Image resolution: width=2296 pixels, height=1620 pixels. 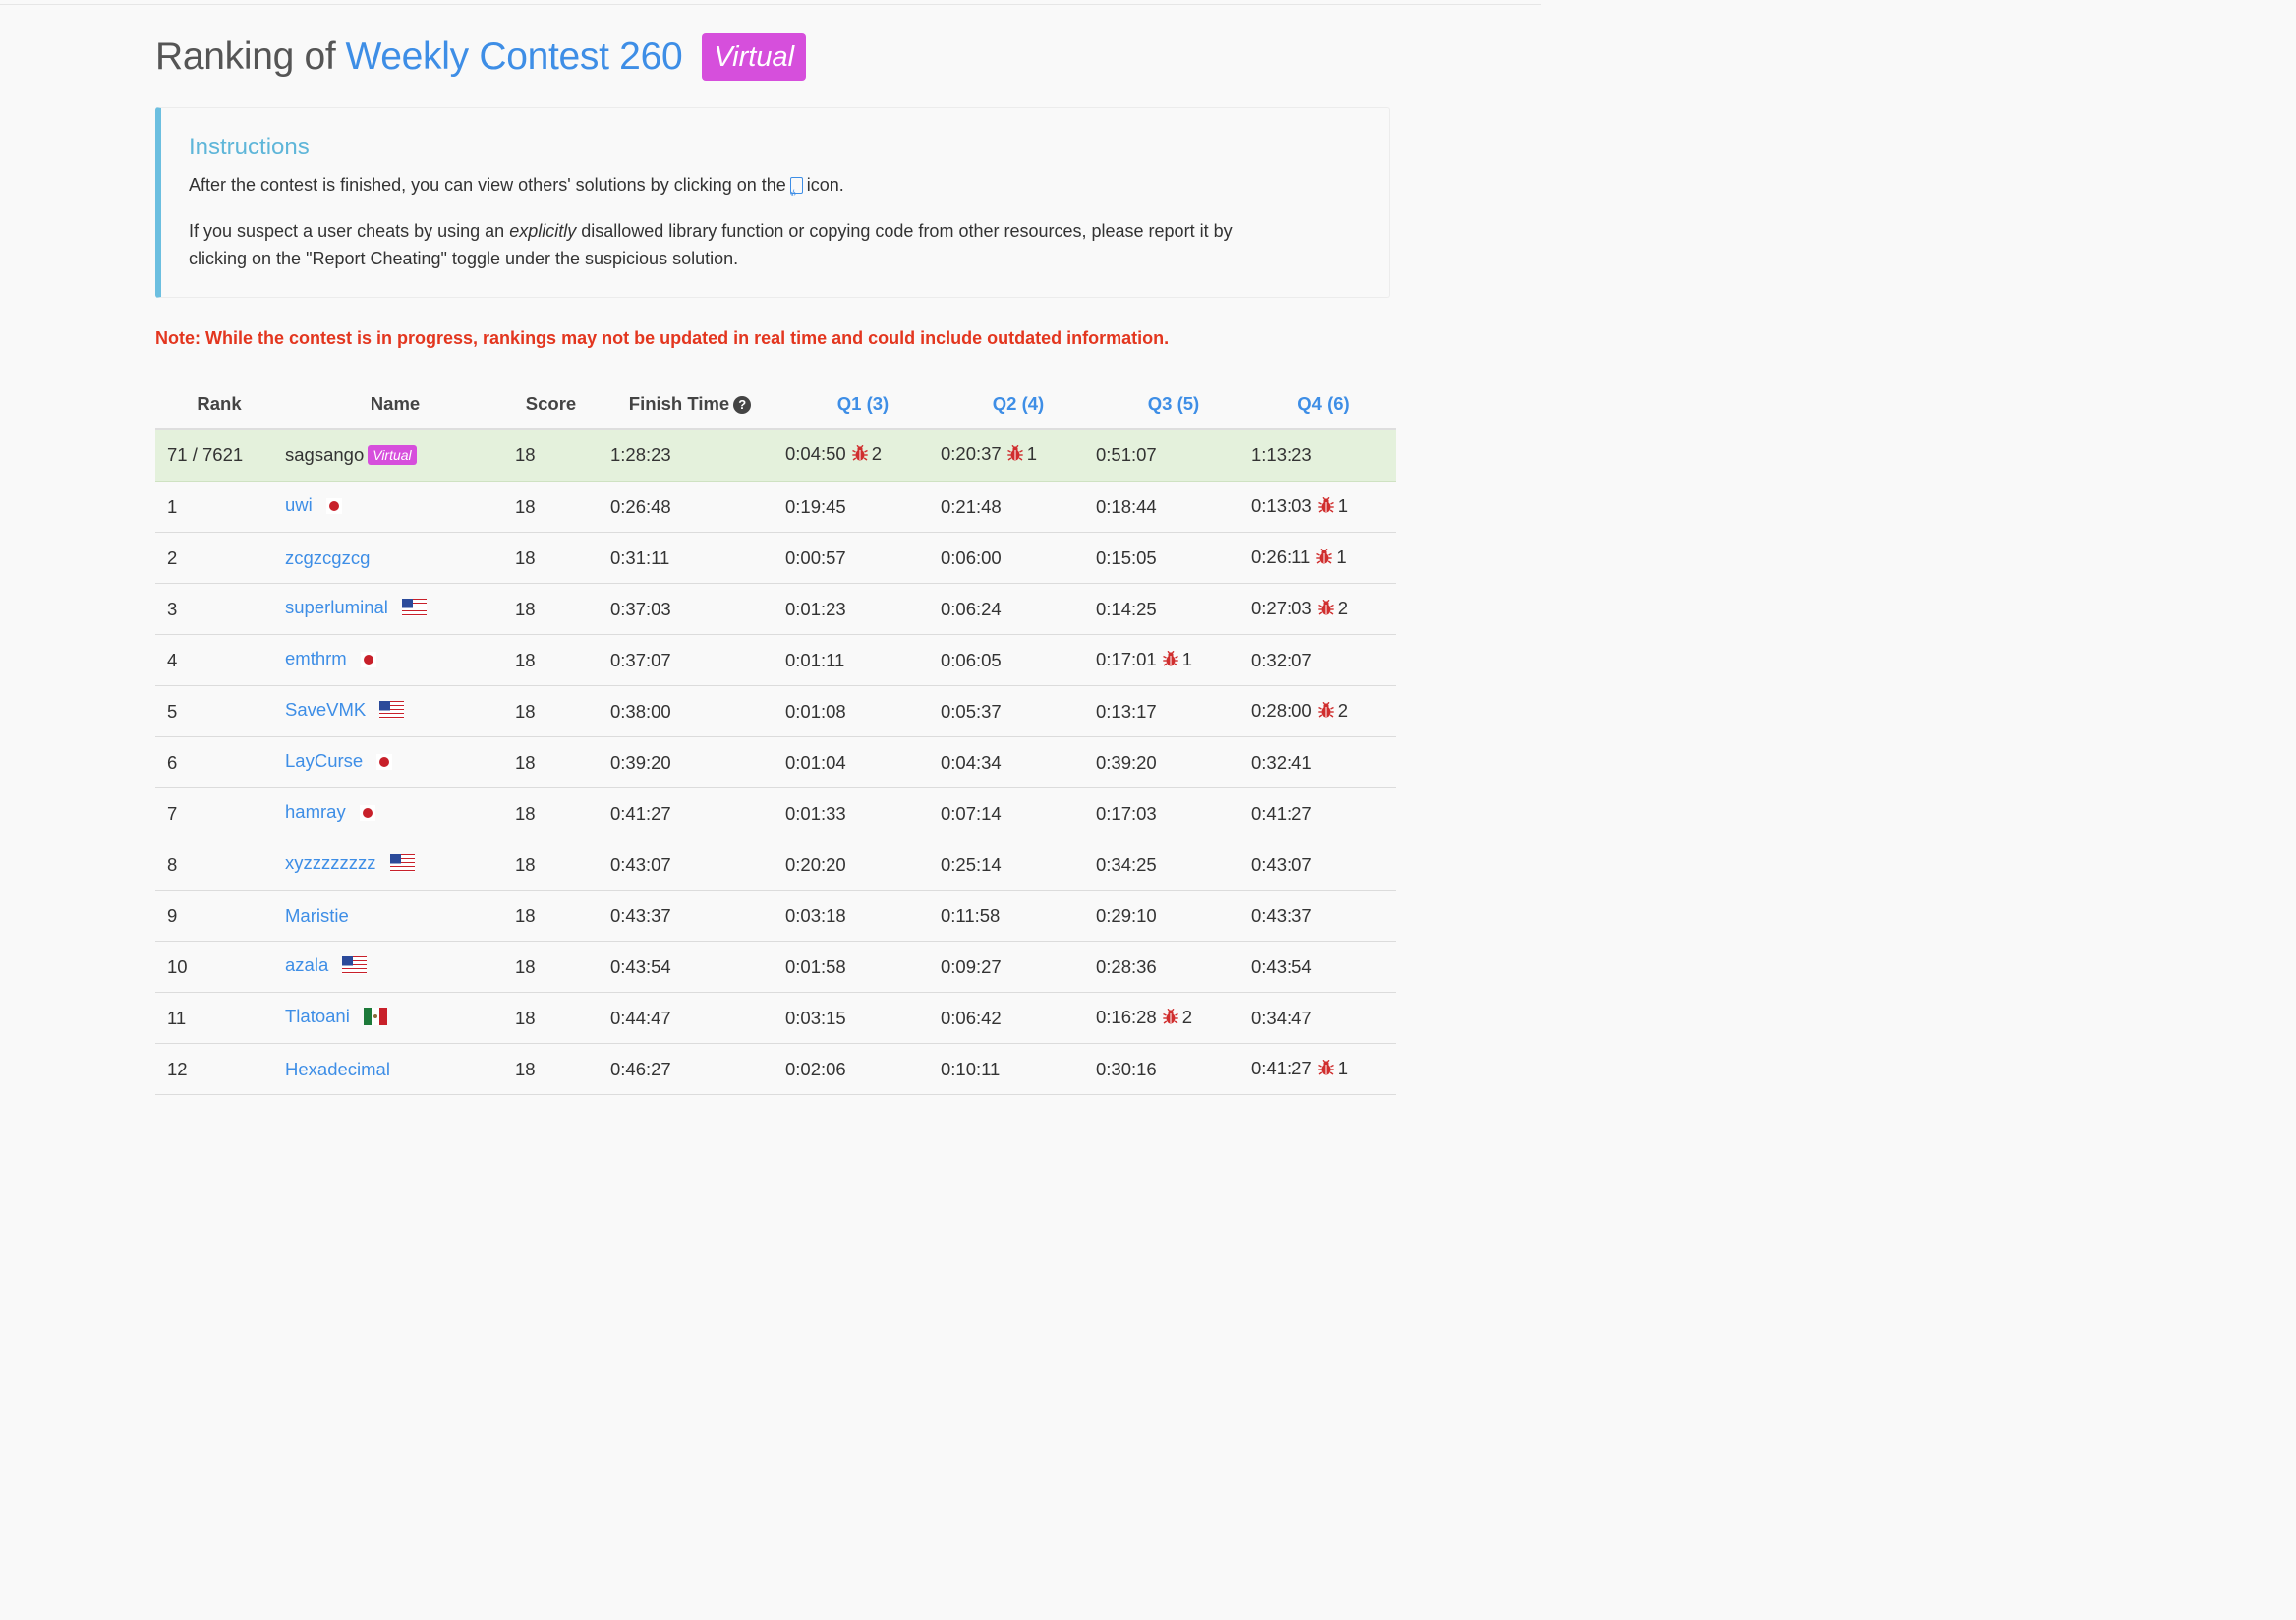 What do you see at coordinates (173, 813) in the screenshot?
I see `rank-value: 7` at bounding box center [173, 813].